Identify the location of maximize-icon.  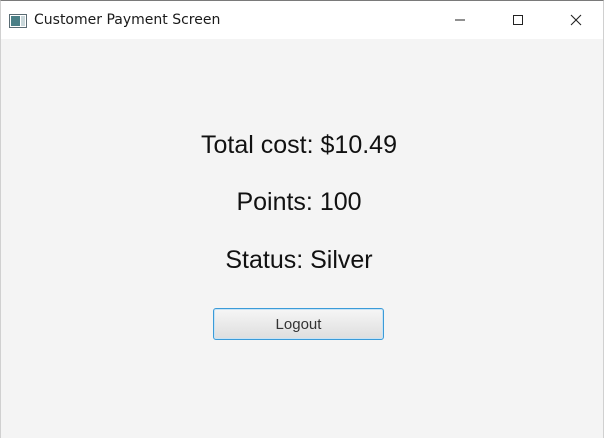
(518, 20).